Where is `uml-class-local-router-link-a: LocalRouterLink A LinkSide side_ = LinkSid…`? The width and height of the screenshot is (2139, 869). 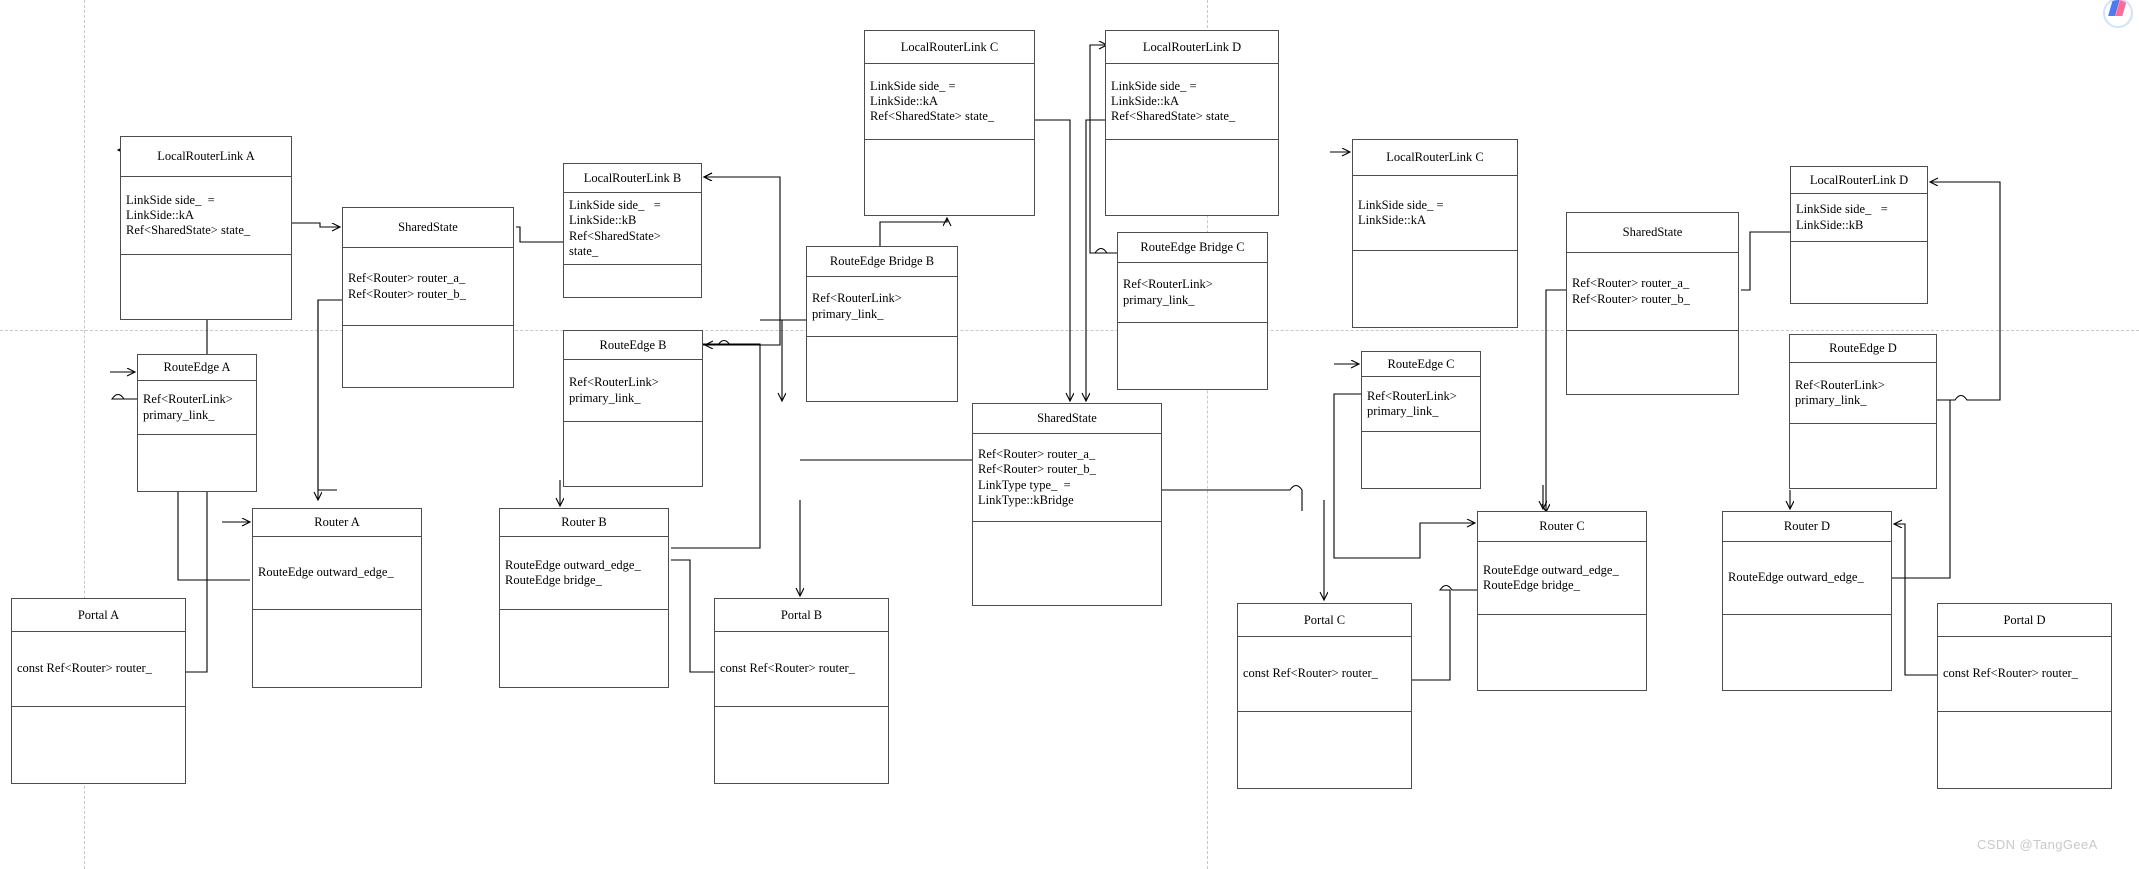 uml-class-local-router-link-a: LocalRouterLink A LinkSide side_ = LinkSid… is located at coordinates (206, 228).